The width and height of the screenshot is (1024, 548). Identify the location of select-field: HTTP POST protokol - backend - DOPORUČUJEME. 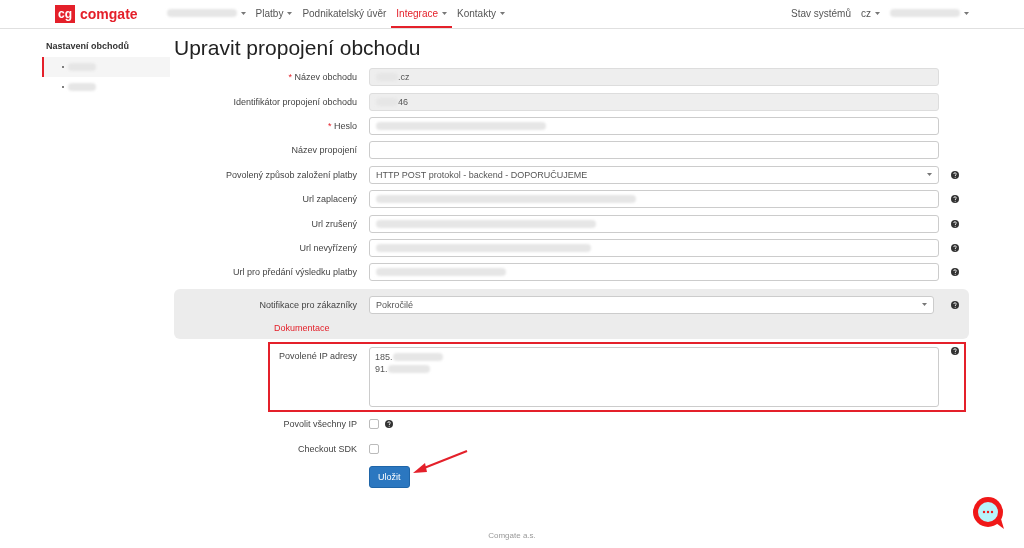
(654, 174).